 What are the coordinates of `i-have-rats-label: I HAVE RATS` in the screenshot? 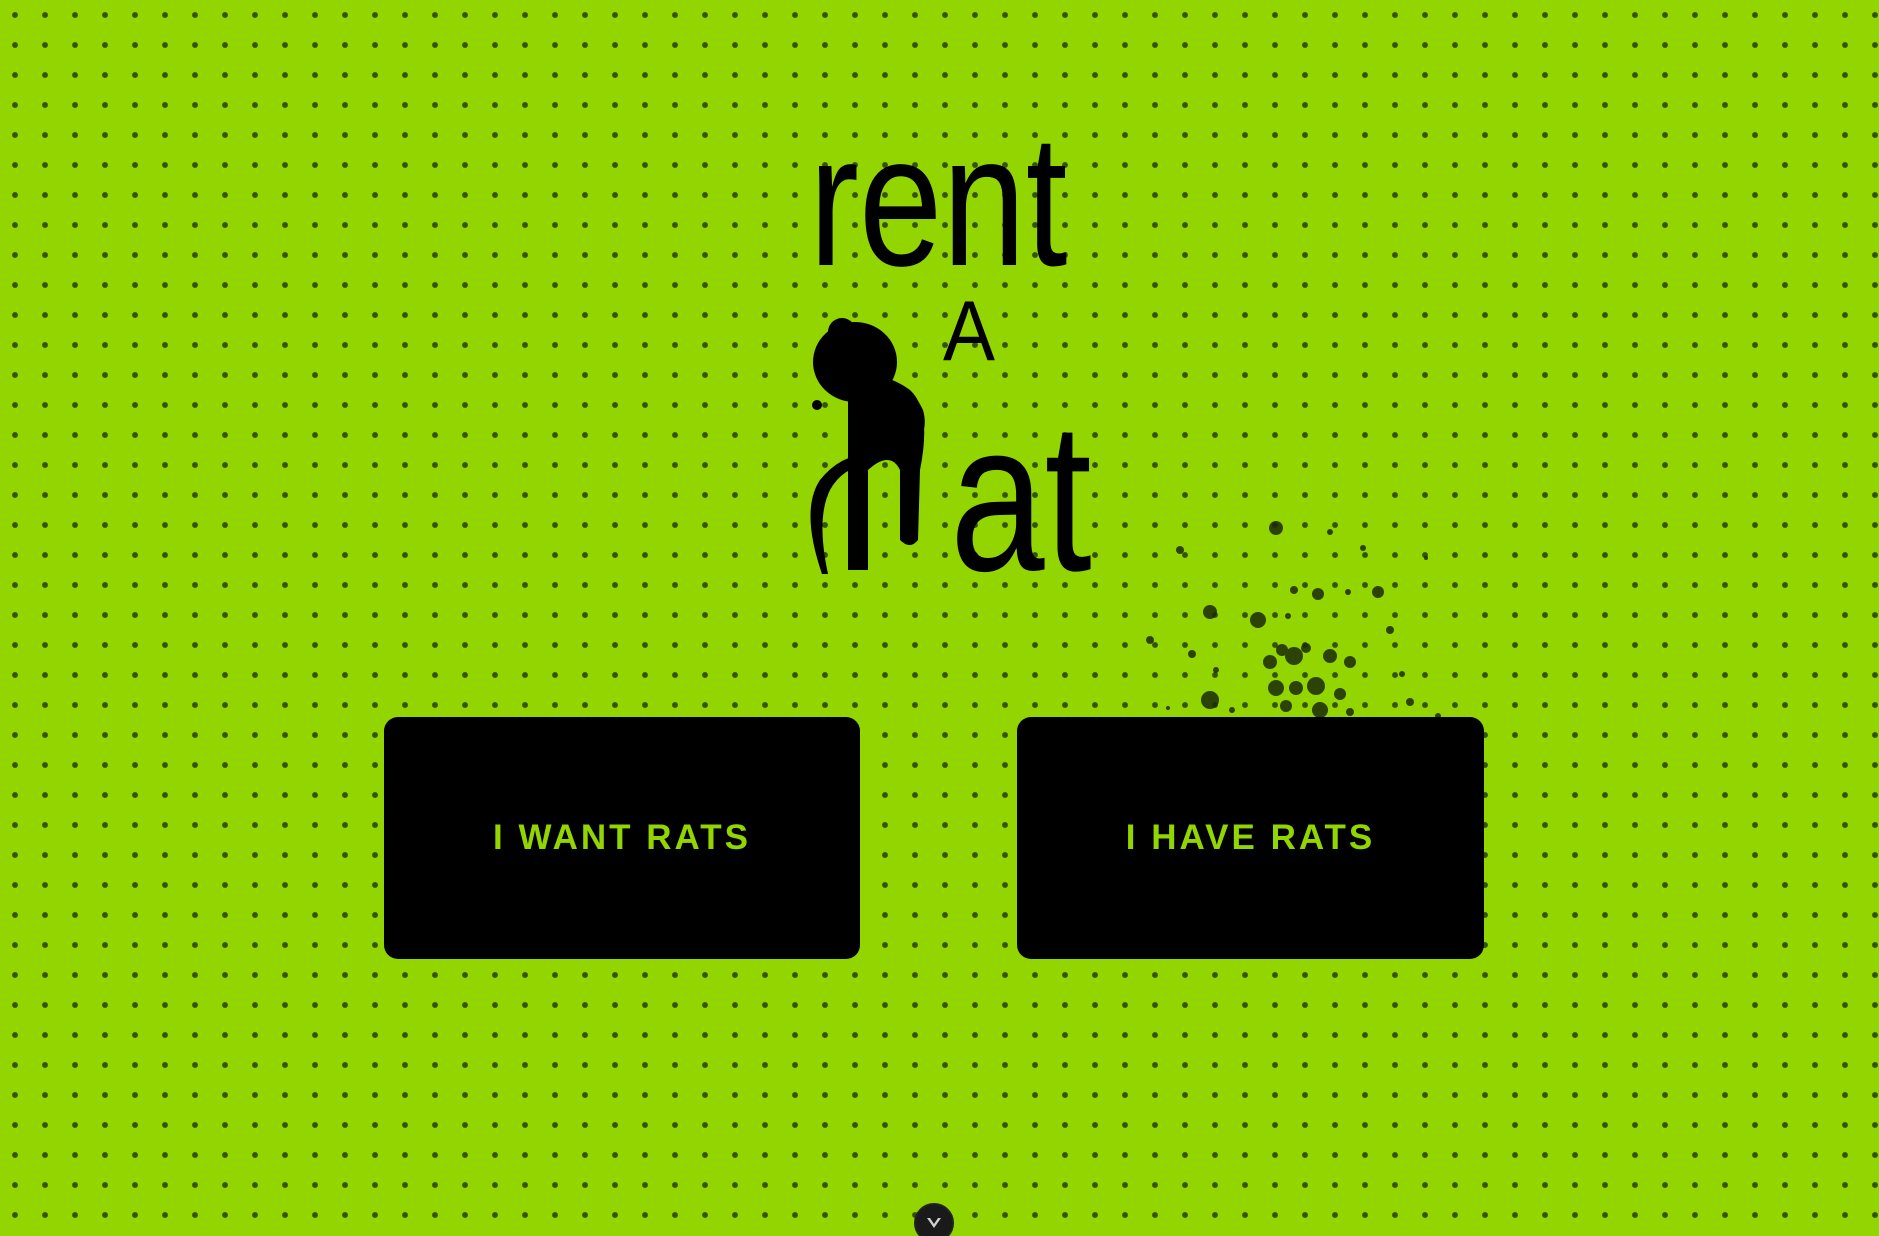 It's located at (1250, 837).